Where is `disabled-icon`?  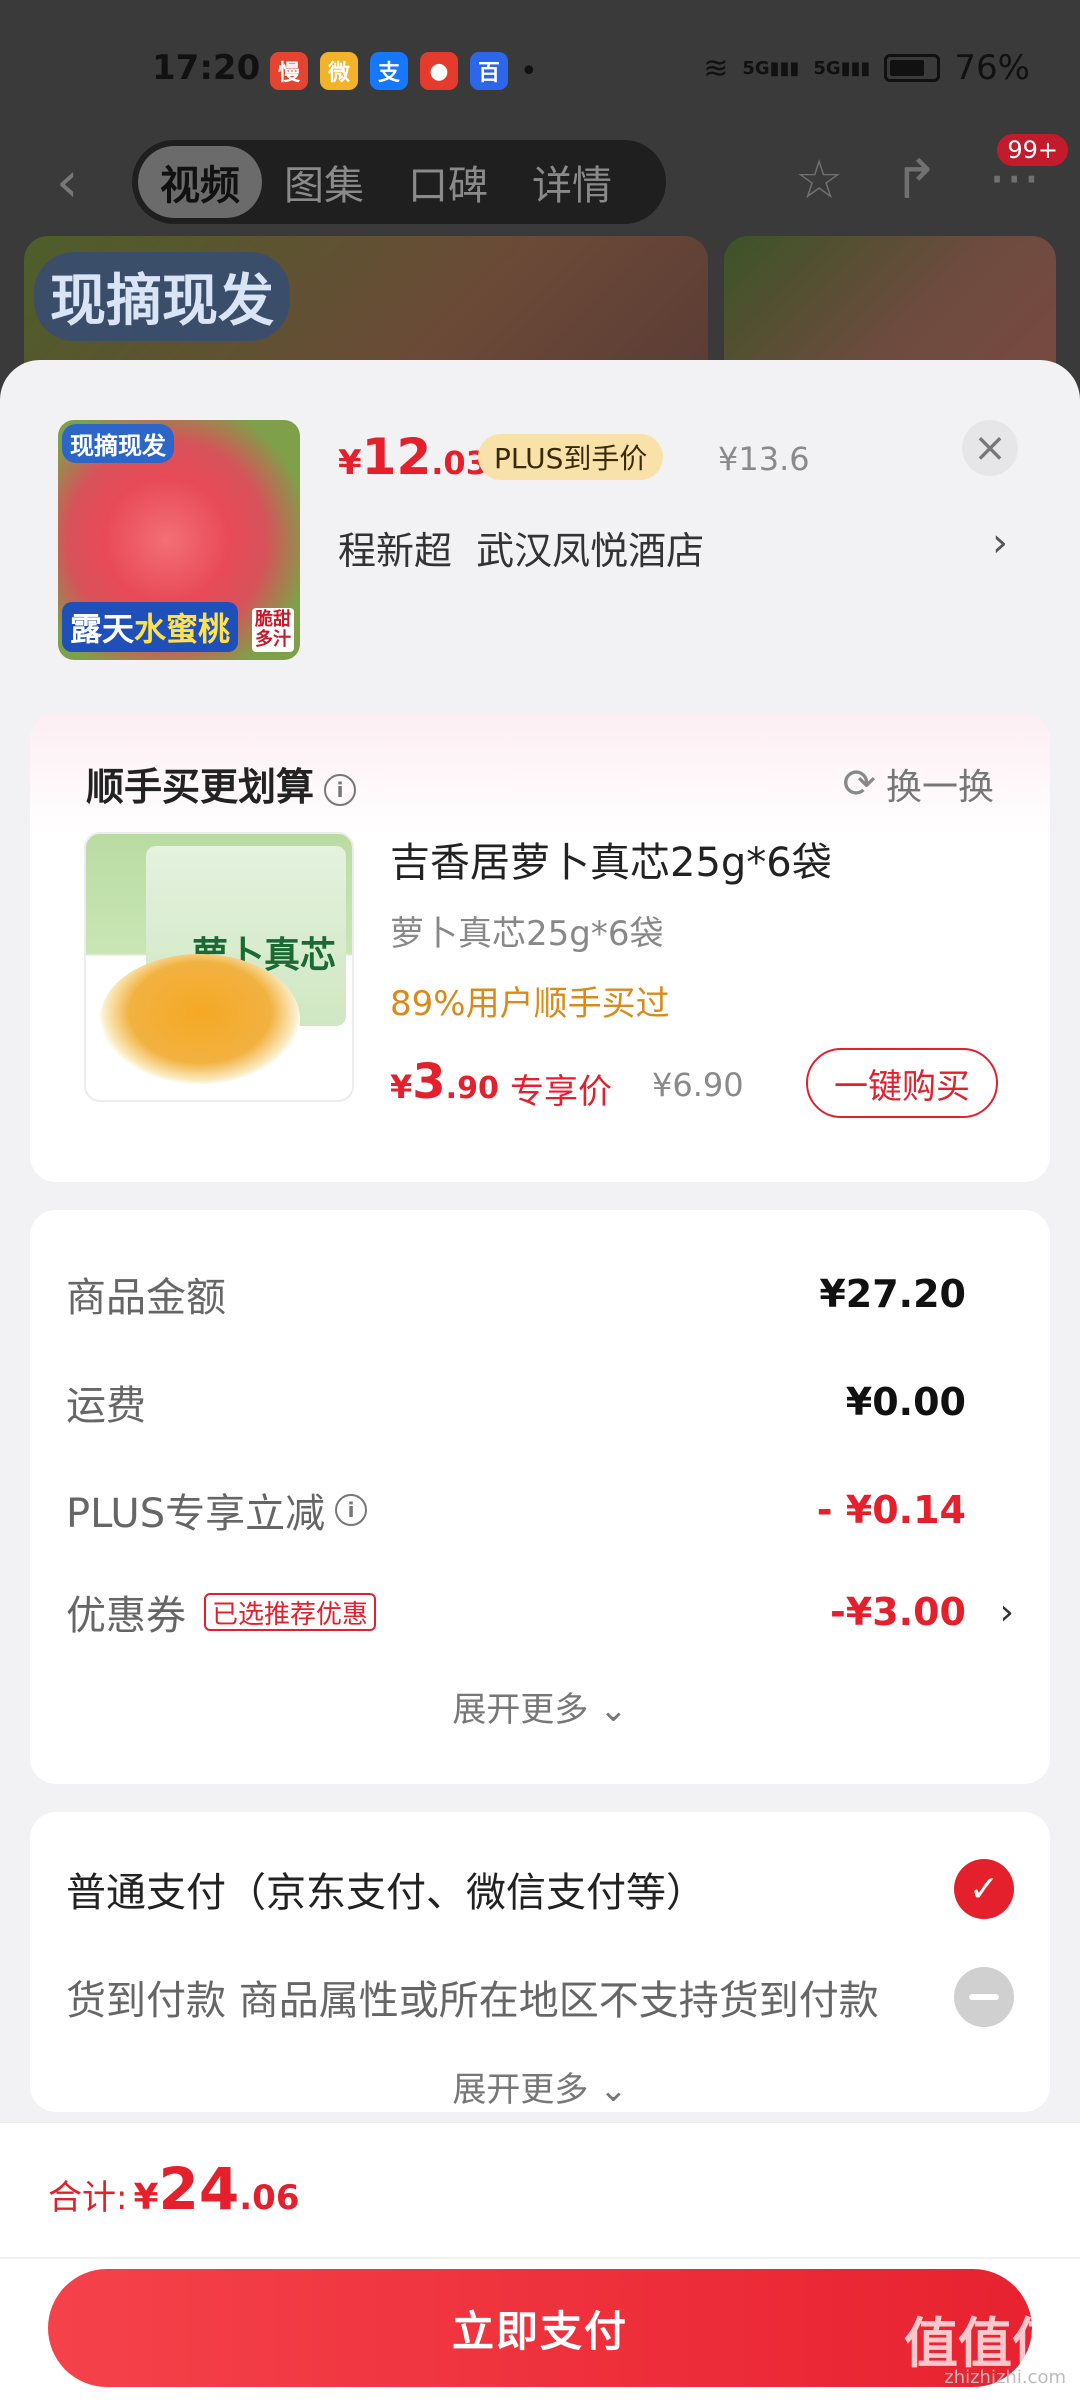
disabled-icon is located at coordinates (984, 1997).